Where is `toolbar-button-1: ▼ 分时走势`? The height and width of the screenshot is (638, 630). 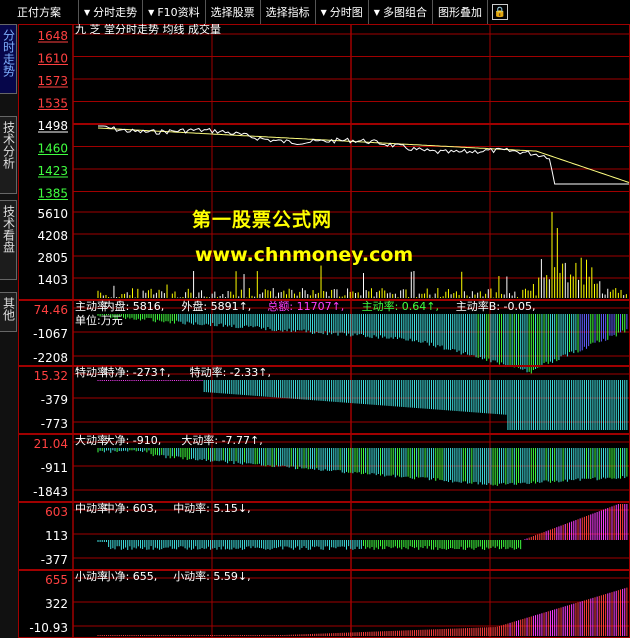 toolbar-button-1: ▼ 分时走势 is located at coordinates (111, 12).